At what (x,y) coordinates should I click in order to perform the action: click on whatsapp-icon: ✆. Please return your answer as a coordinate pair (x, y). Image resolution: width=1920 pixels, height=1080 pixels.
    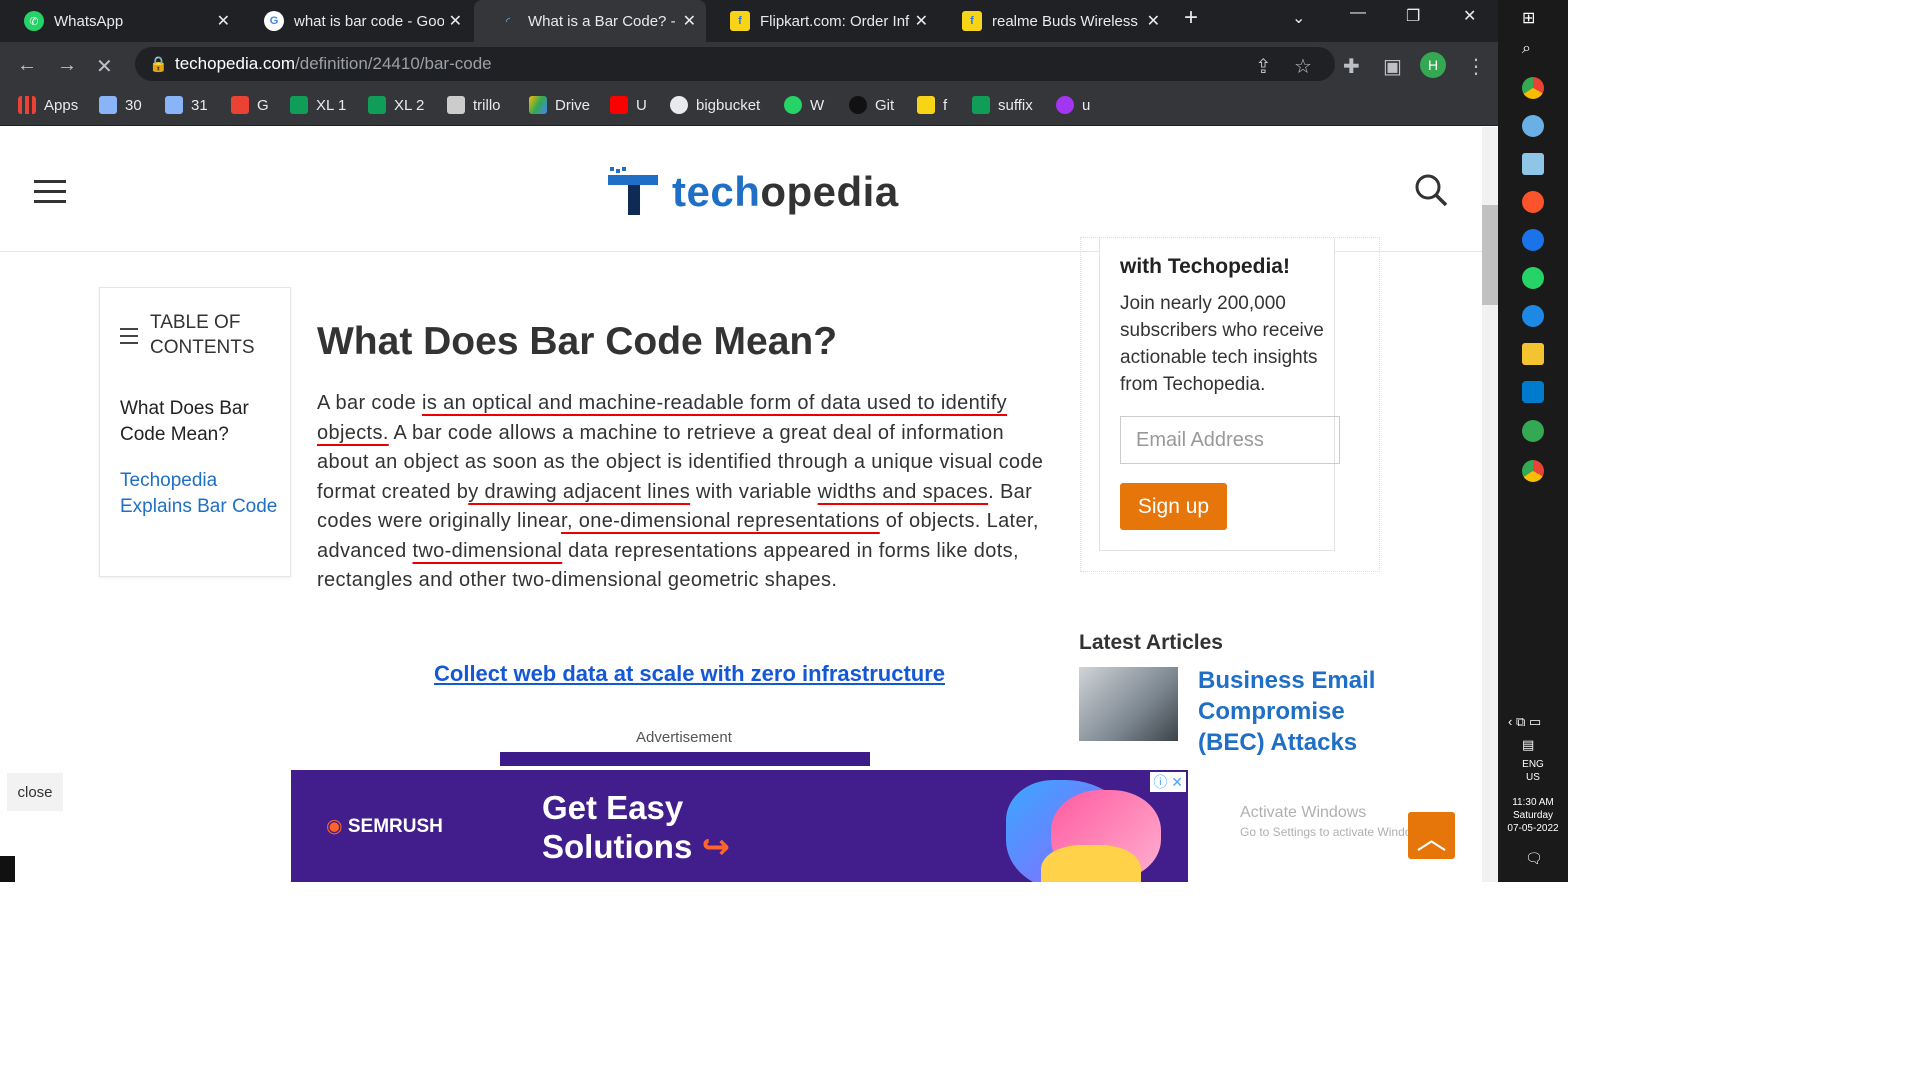
    Looking at the image, I should click on (34, 21).